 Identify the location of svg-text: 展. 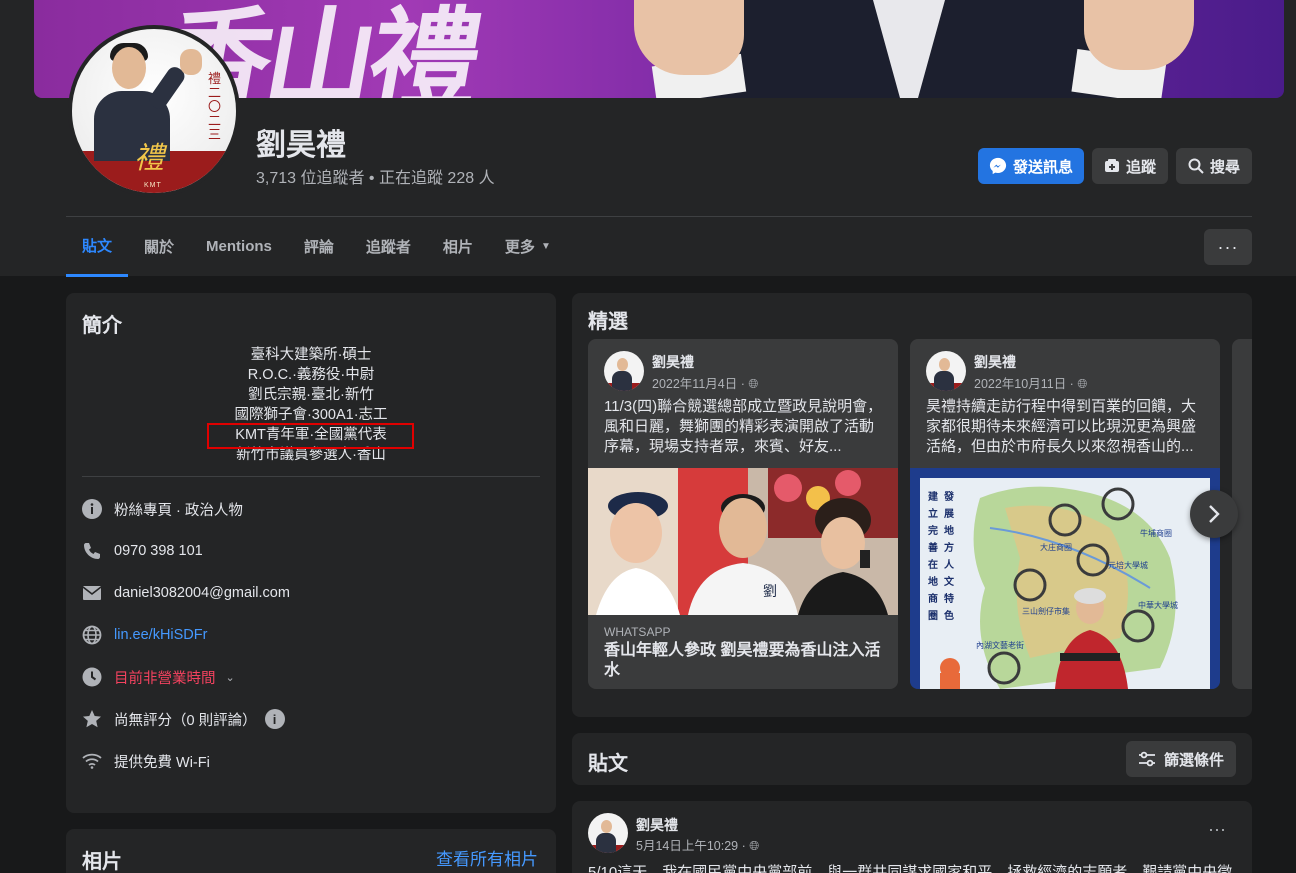
(949, 514).